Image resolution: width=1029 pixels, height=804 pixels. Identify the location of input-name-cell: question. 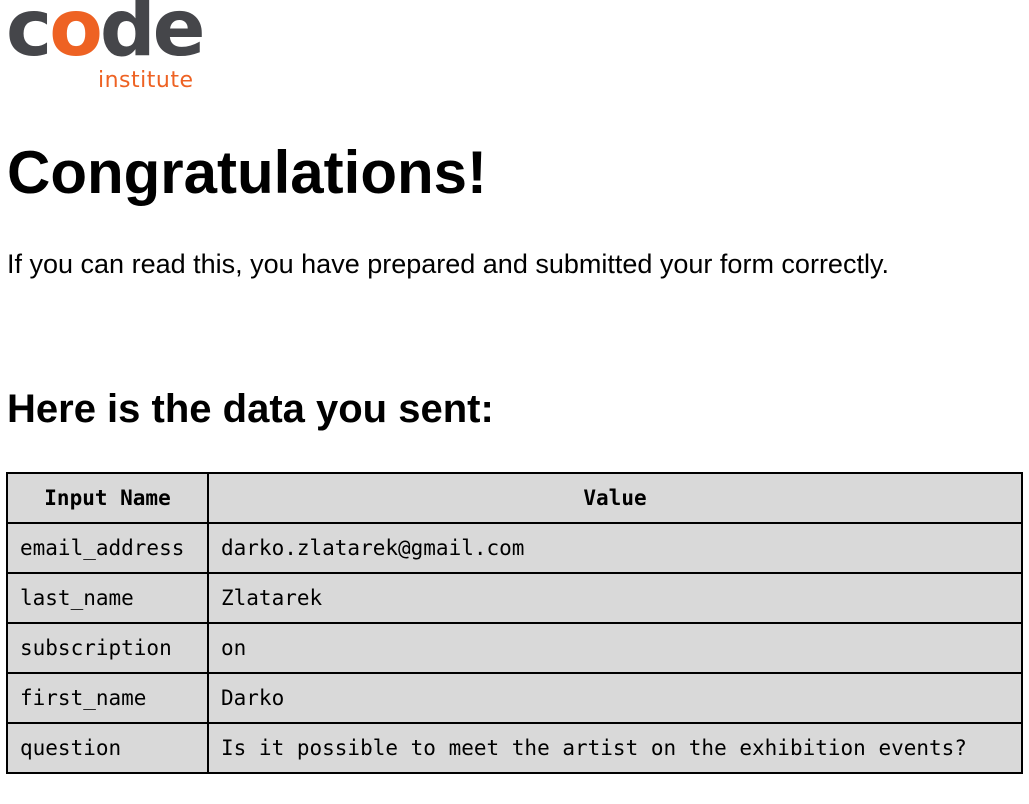
(107, 748).